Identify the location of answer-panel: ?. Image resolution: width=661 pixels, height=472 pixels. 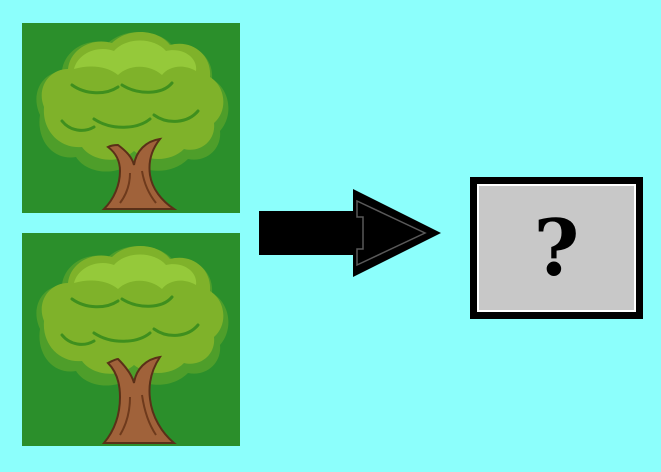
(556, 248).